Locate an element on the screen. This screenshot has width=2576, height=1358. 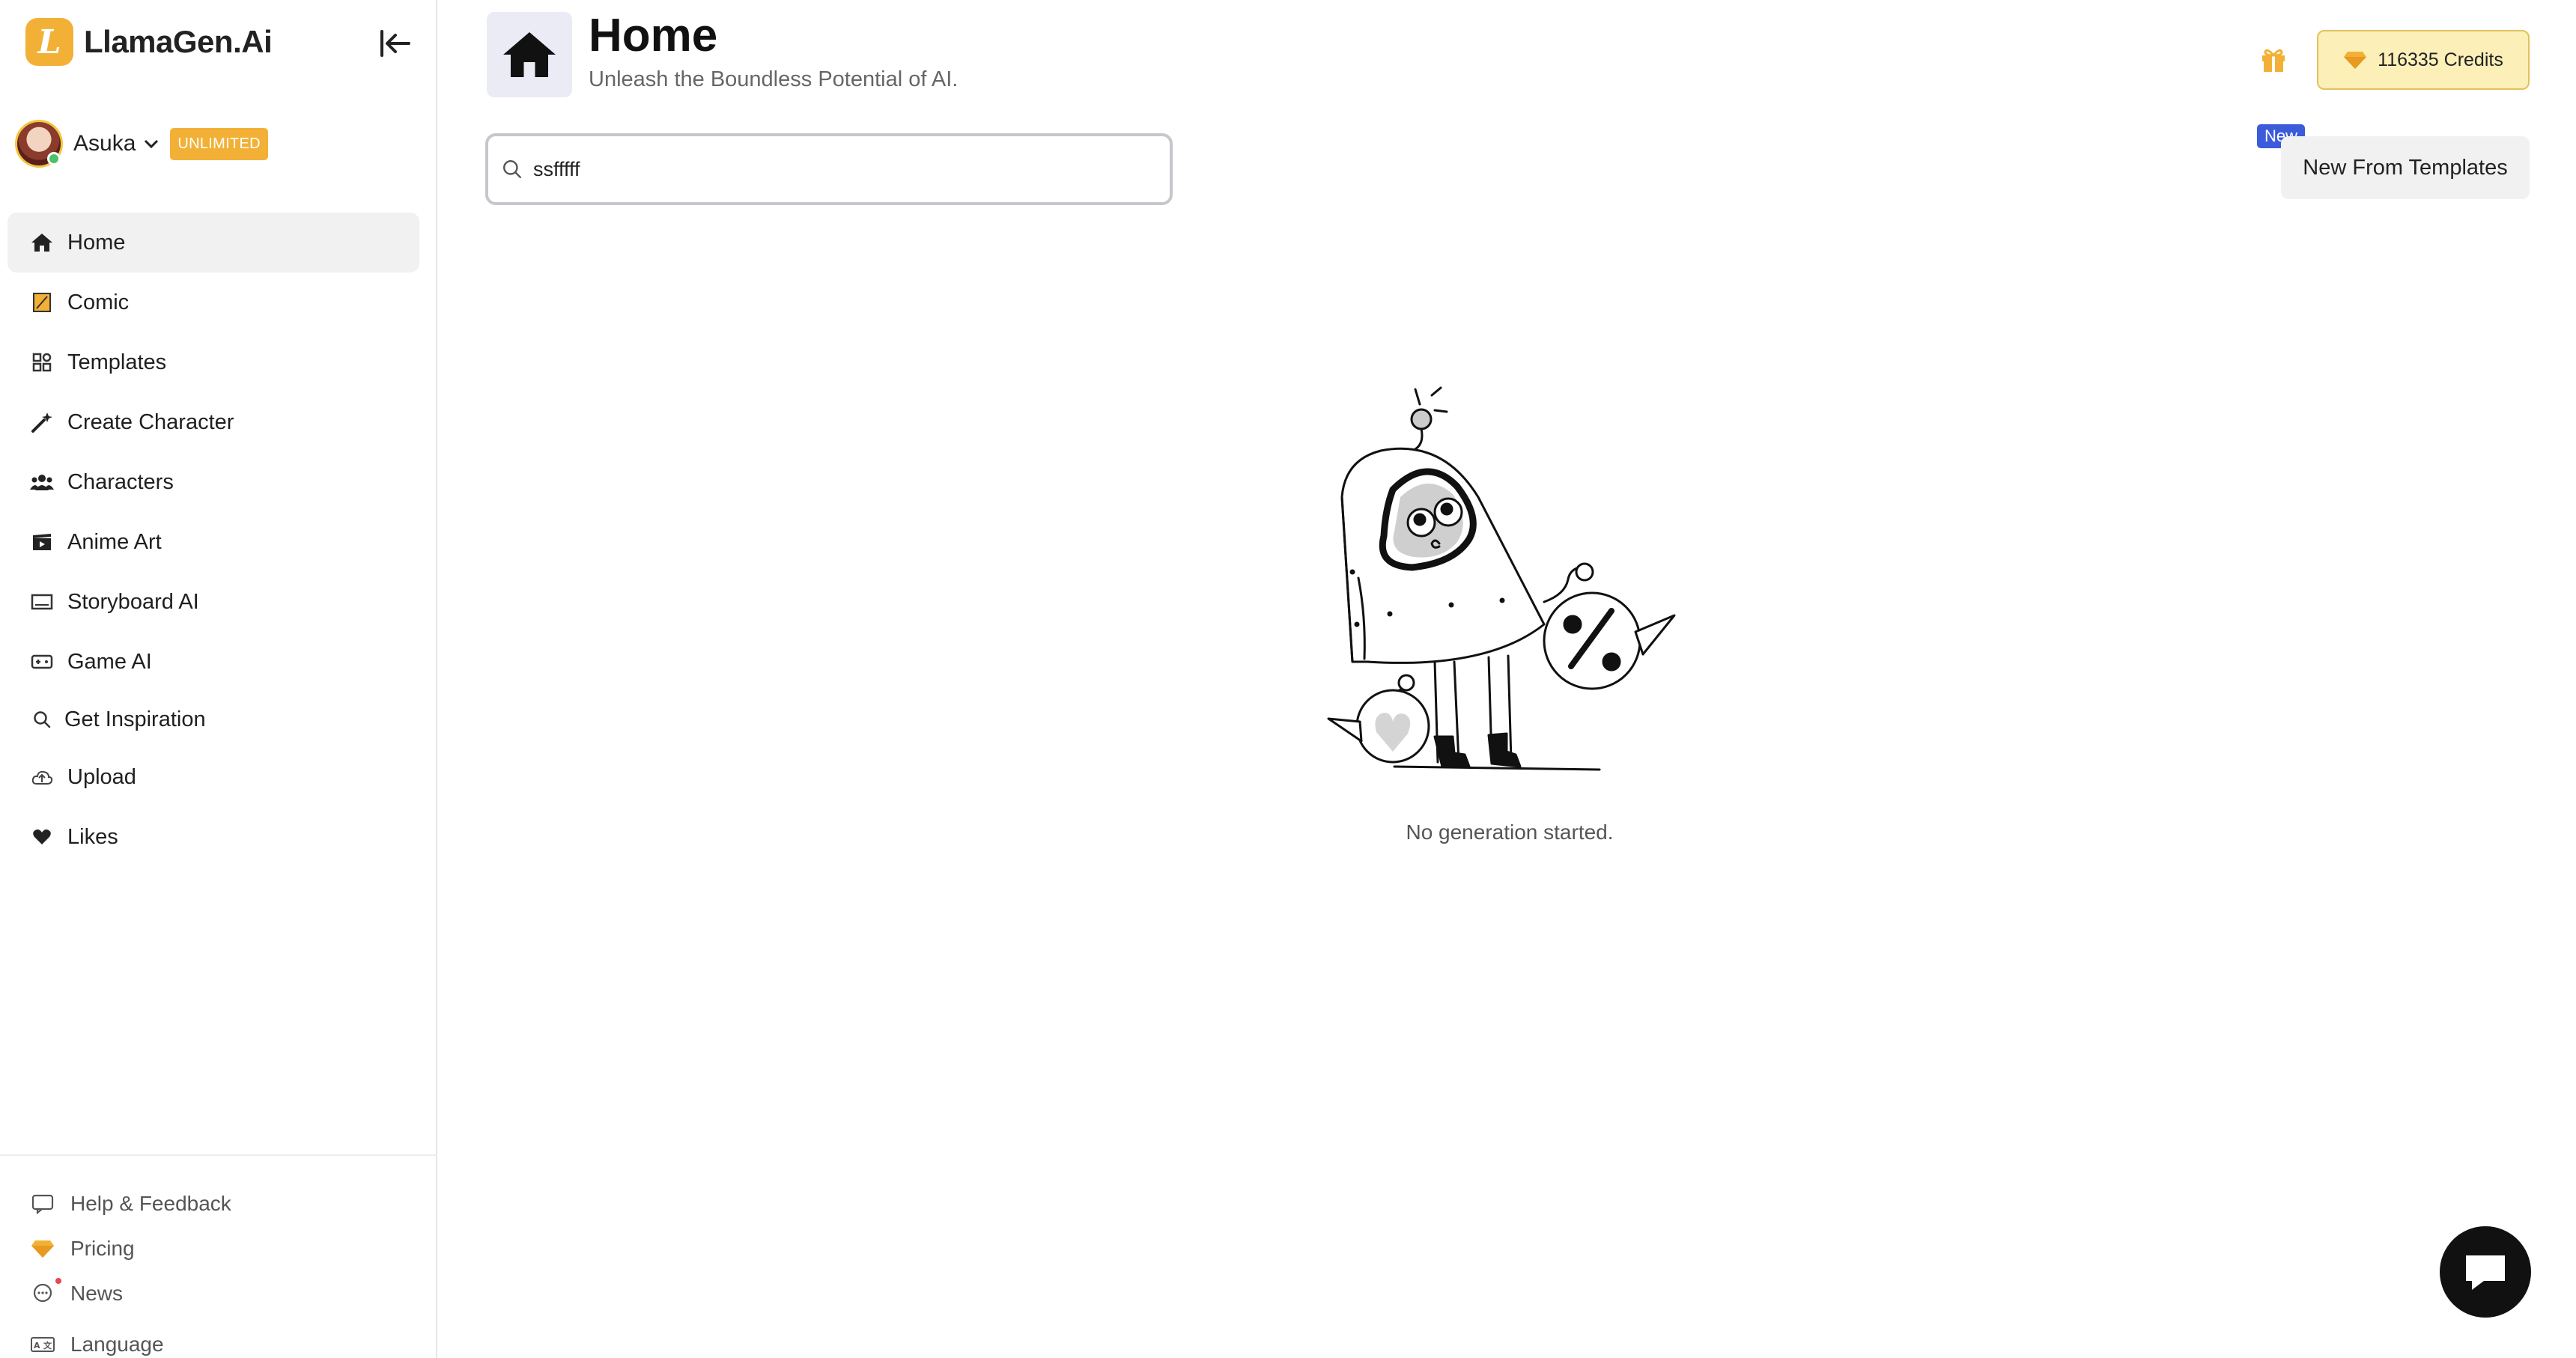
sidebar-item-characters: Characters is located at coordinates (213, 482).